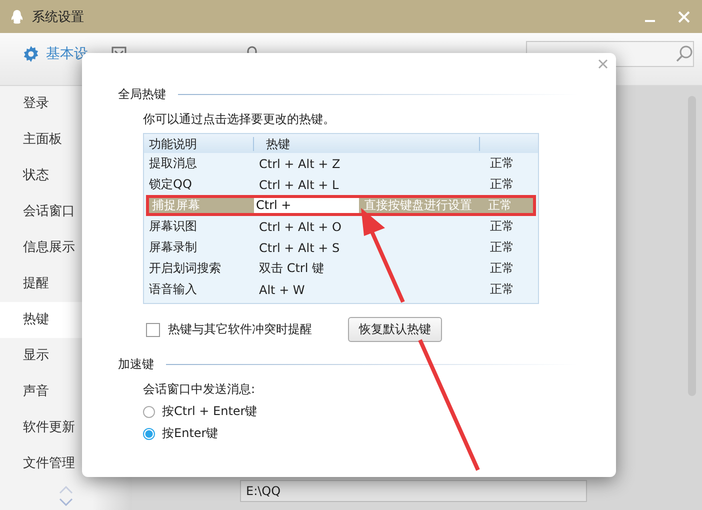 This screenshot has width=702, height=510. I want to click on table-cell-text: 开启划词搜索, so click(185, 268).